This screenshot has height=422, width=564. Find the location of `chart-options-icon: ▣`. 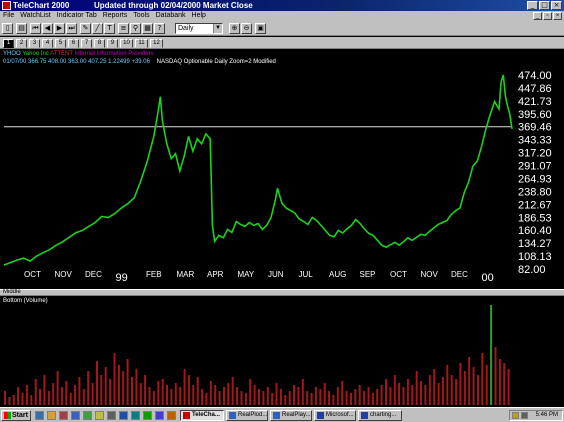

chart-options-icon: ▣ is located at coordinates (260, 28).